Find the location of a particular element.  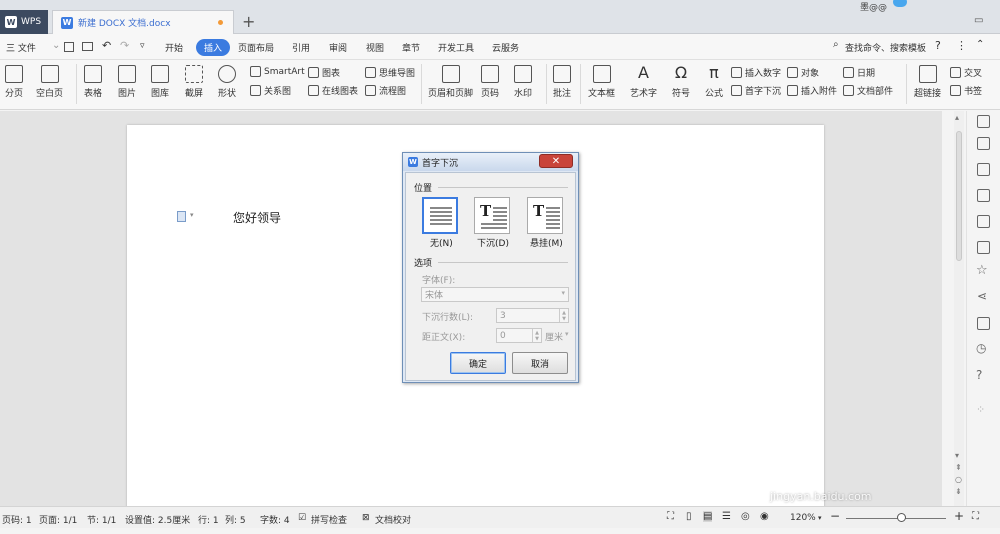

menu-tab-home: 开始 is located at coordinates (174, 47).